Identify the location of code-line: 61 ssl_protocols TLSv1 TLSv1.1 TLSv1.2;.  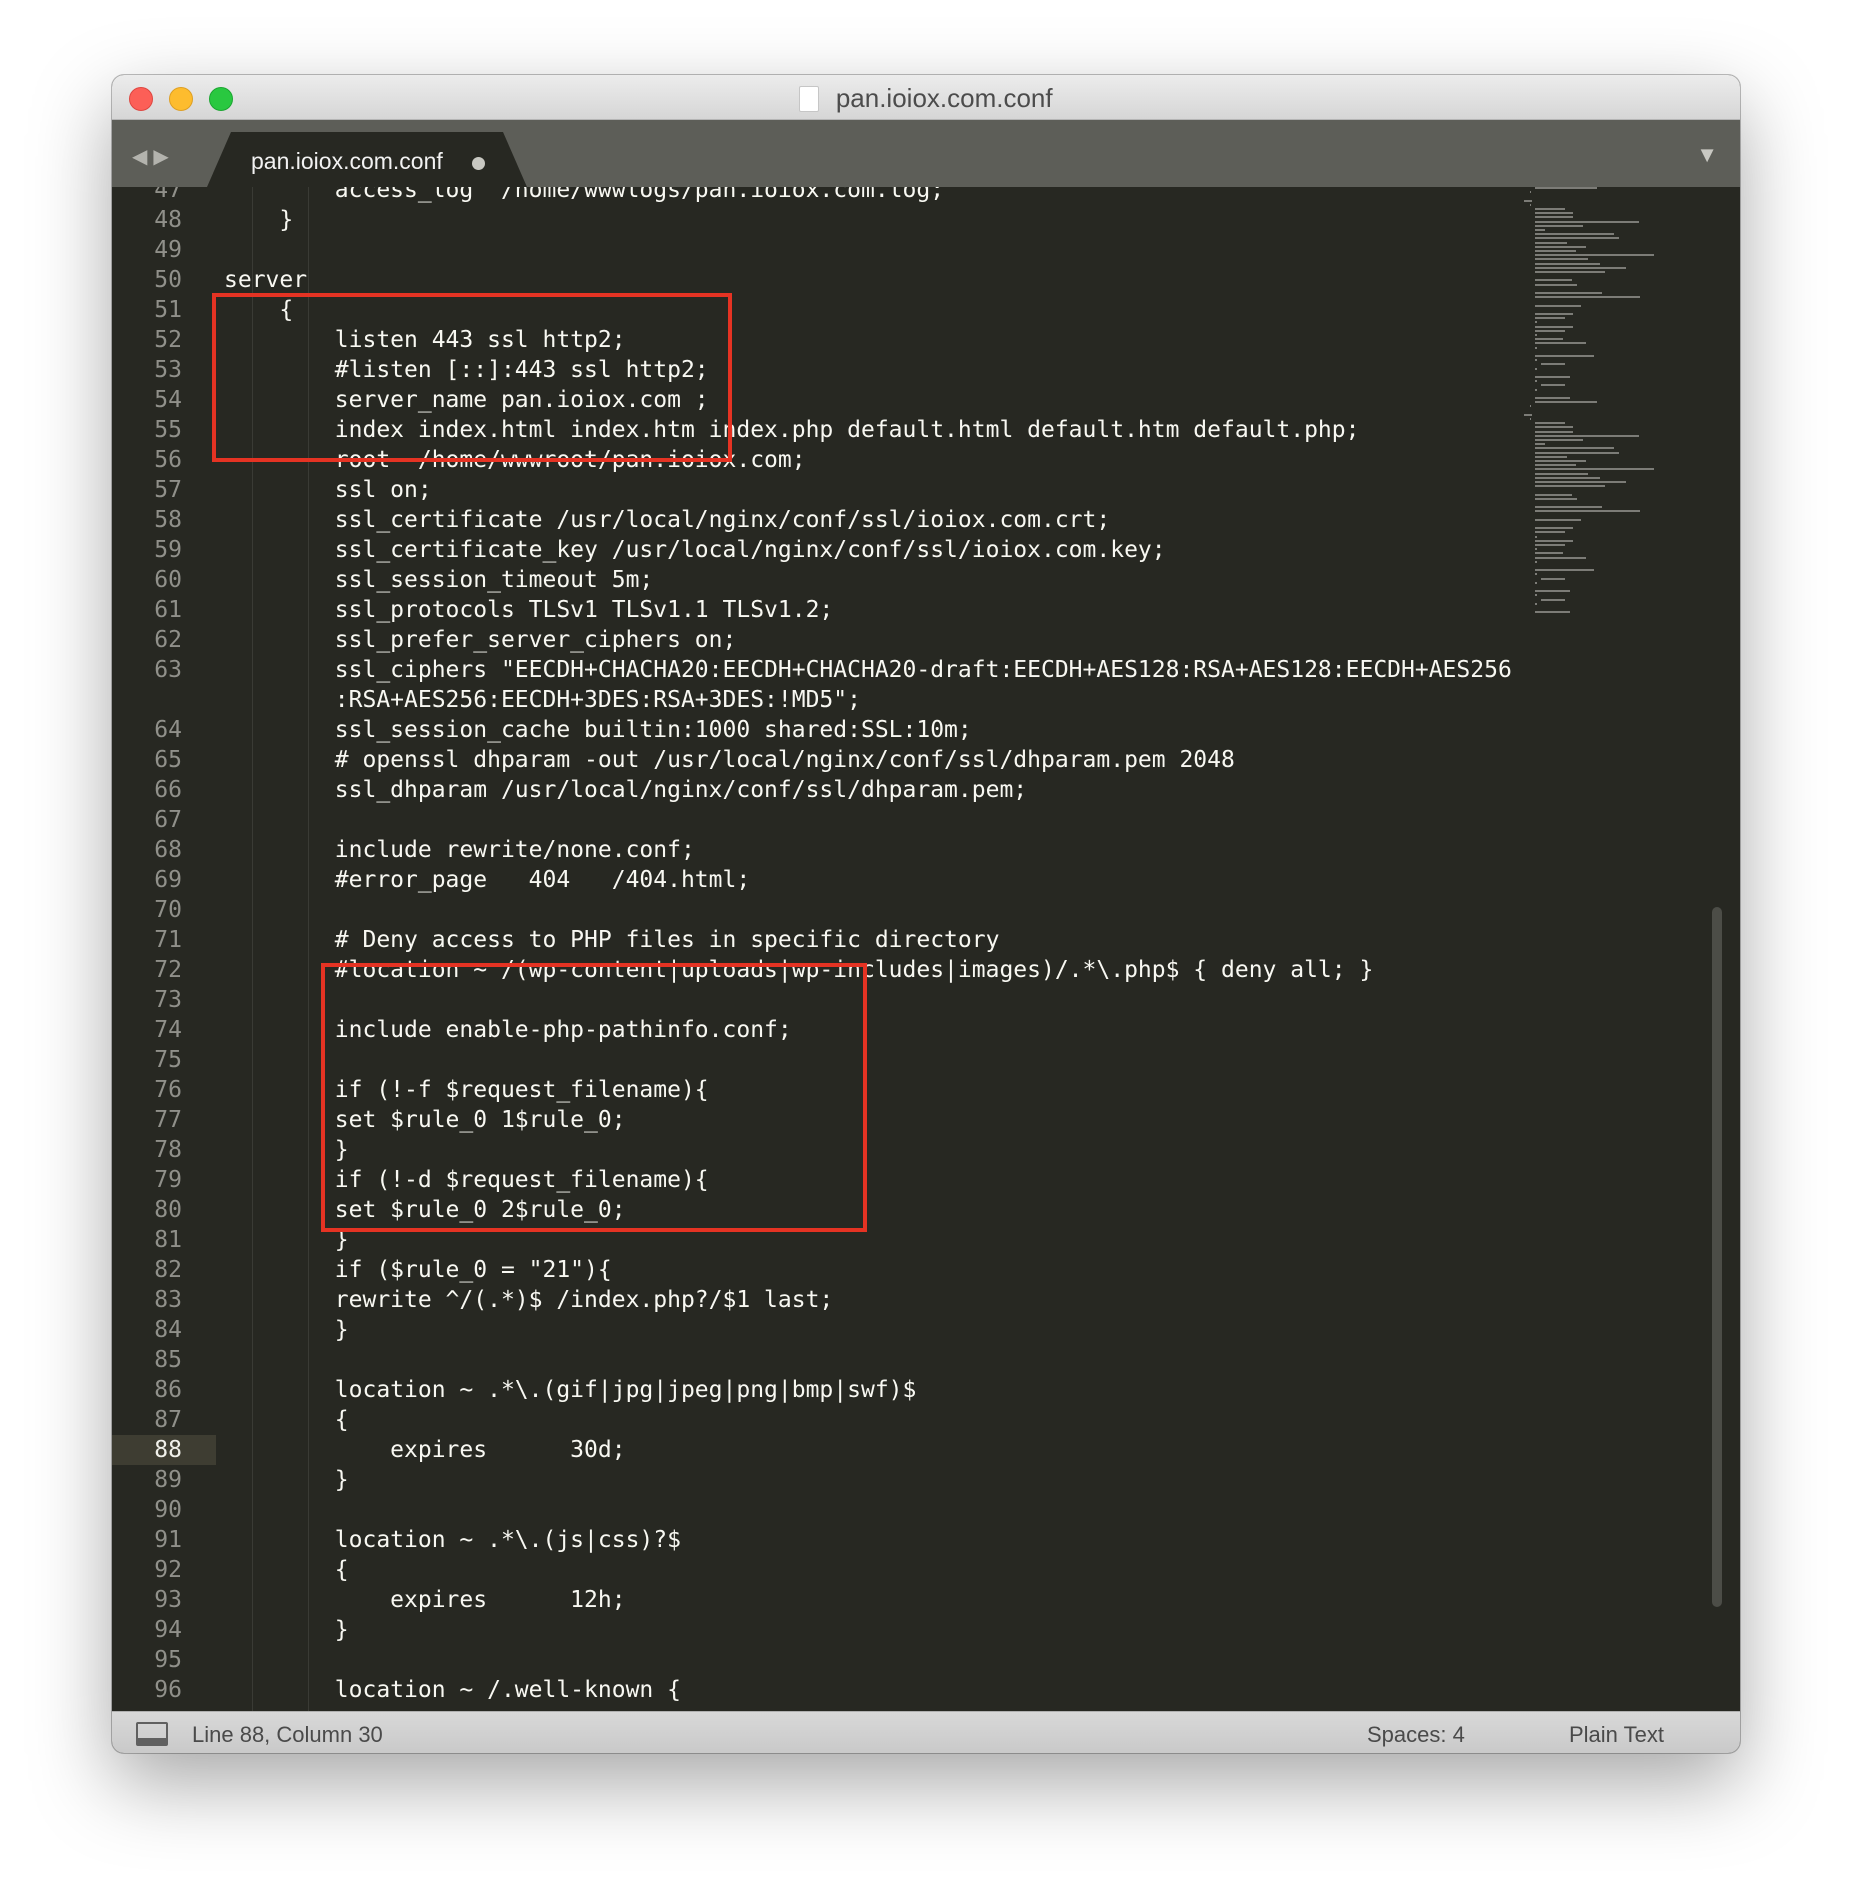
(926, 610).